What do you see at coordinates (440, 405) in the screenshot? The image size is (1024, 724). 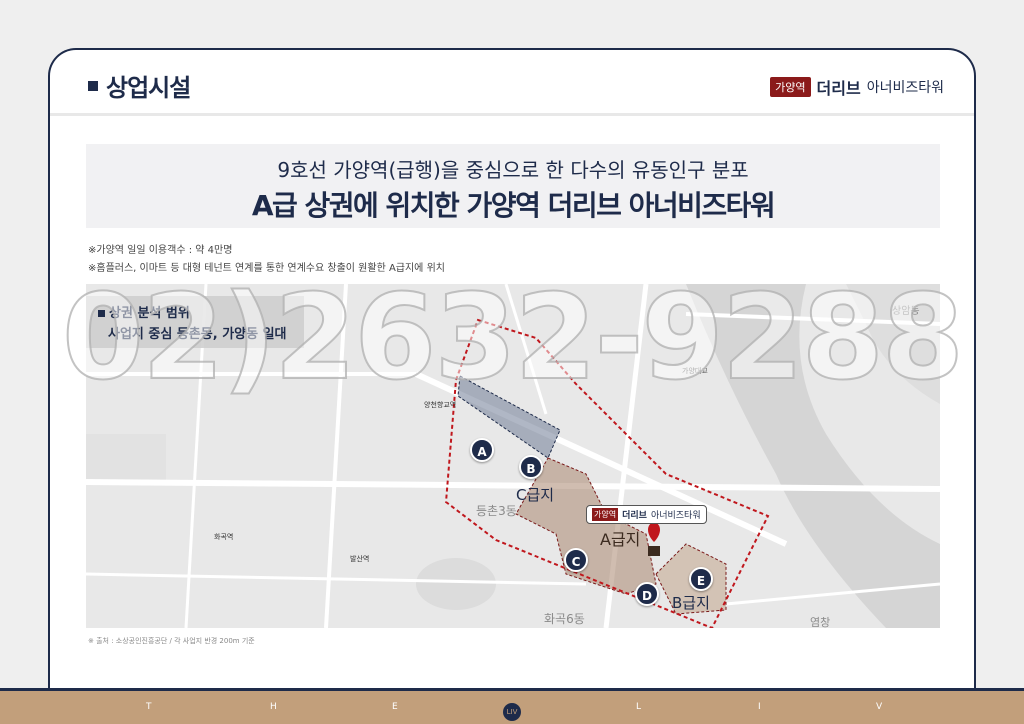 I see `map-label-station: 양천향교역` at bounding box center [440, 405].